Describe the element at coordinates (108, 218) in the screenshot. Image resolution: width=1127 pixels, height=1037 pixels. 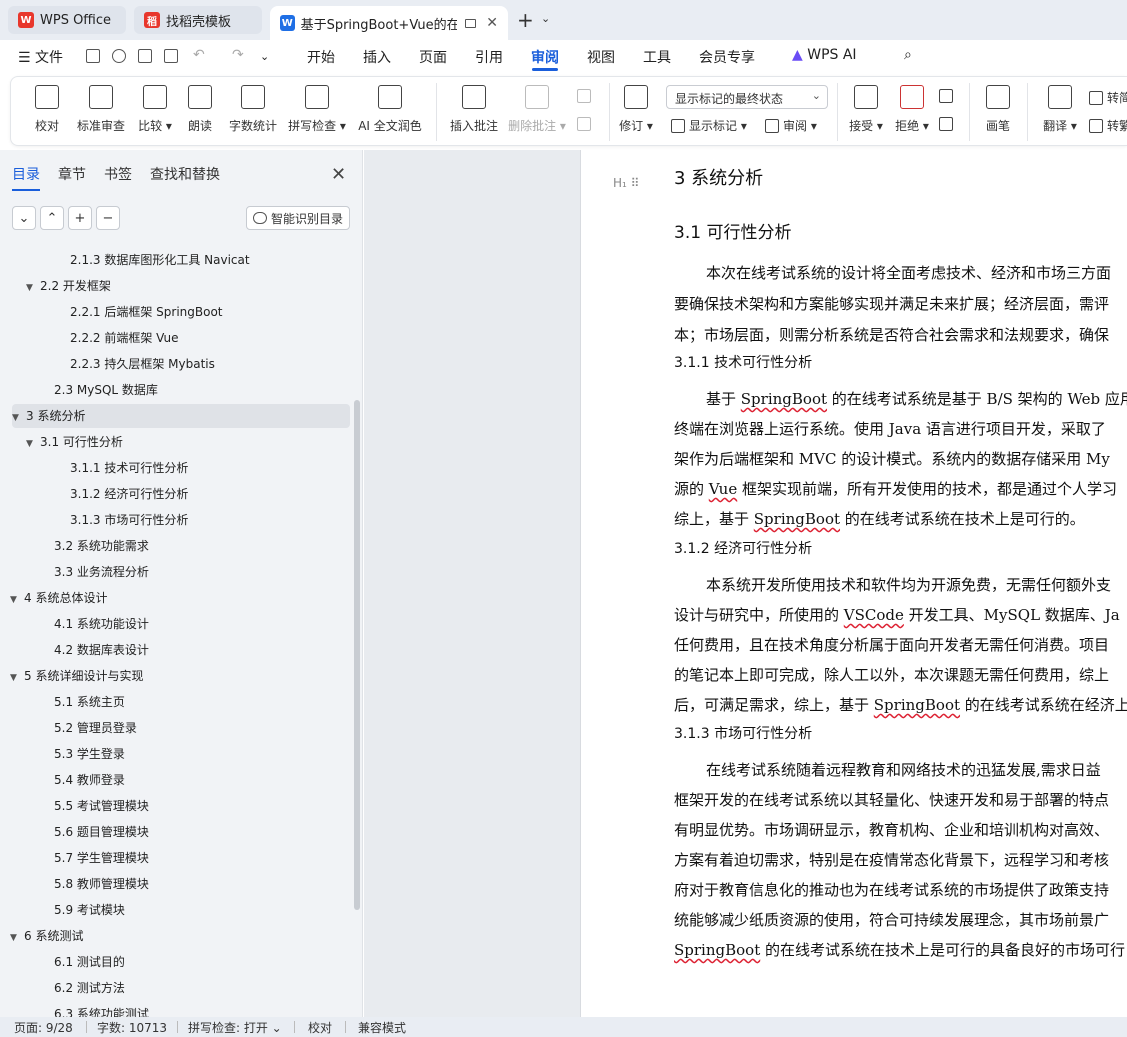
I see `remove-heading-button: −` at that location.